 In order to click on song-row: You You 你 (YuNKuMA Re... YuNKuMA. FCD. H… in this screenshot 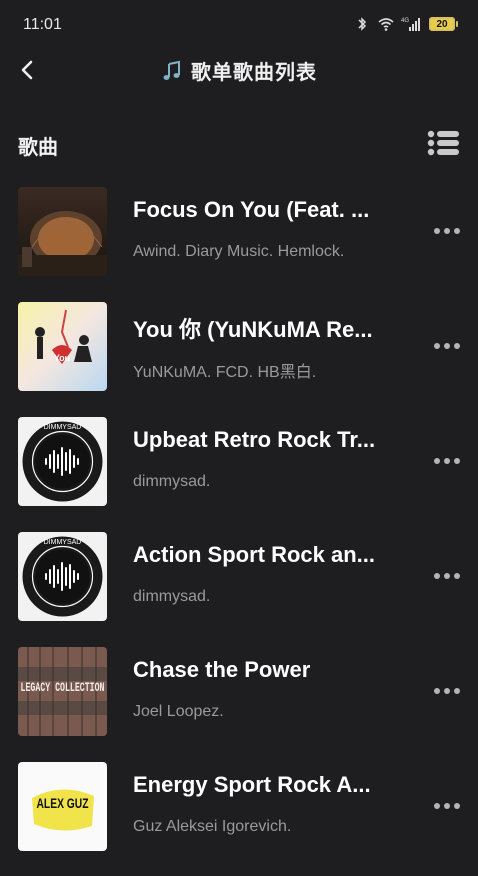, I will do `click(239, 358)`.